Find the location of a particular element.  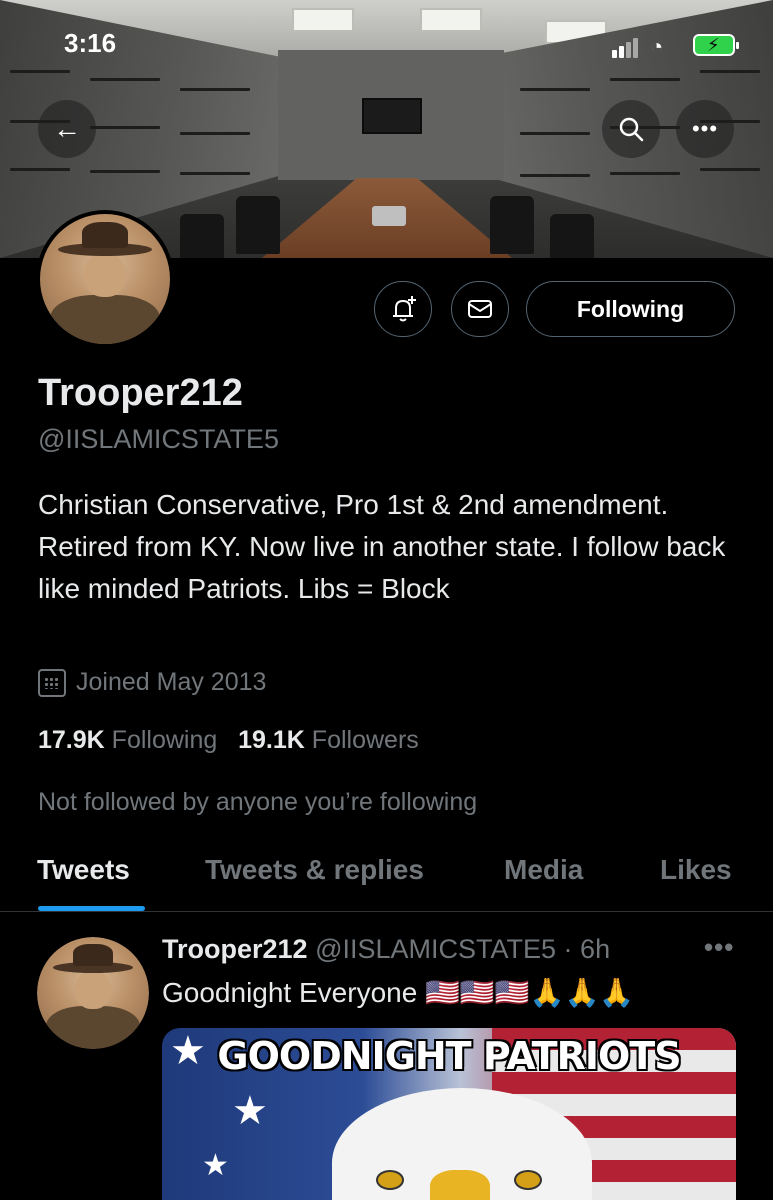

desk-phone is located at coordinates (389, 216).